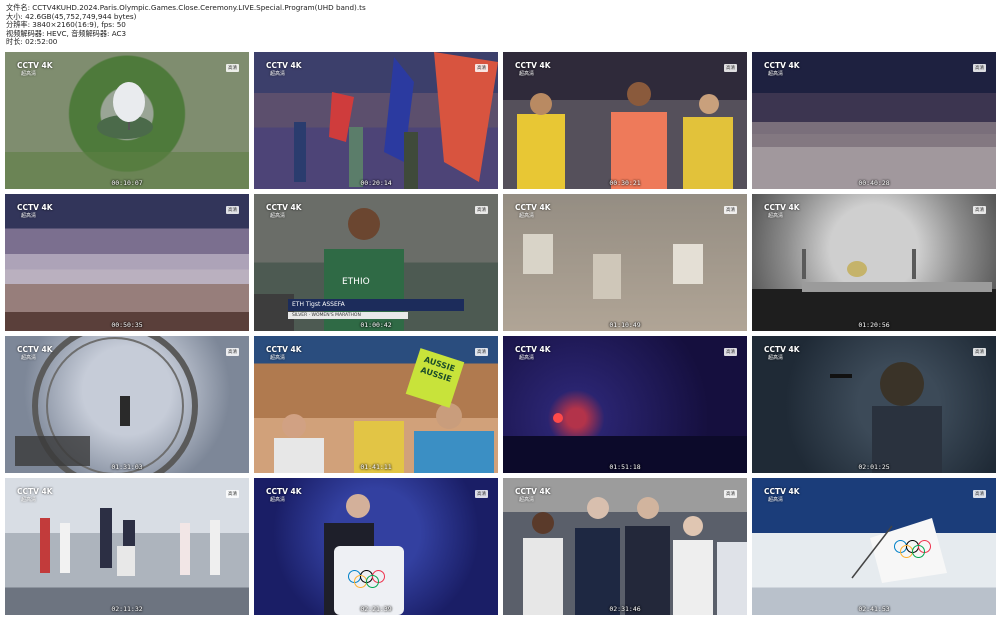 This screenshot has width=1000, height=621. I want to click on thumbnail: AUSSIE AUSSIE CCTV 4K 超高清 高清 01:41:11, so click(376, 404).